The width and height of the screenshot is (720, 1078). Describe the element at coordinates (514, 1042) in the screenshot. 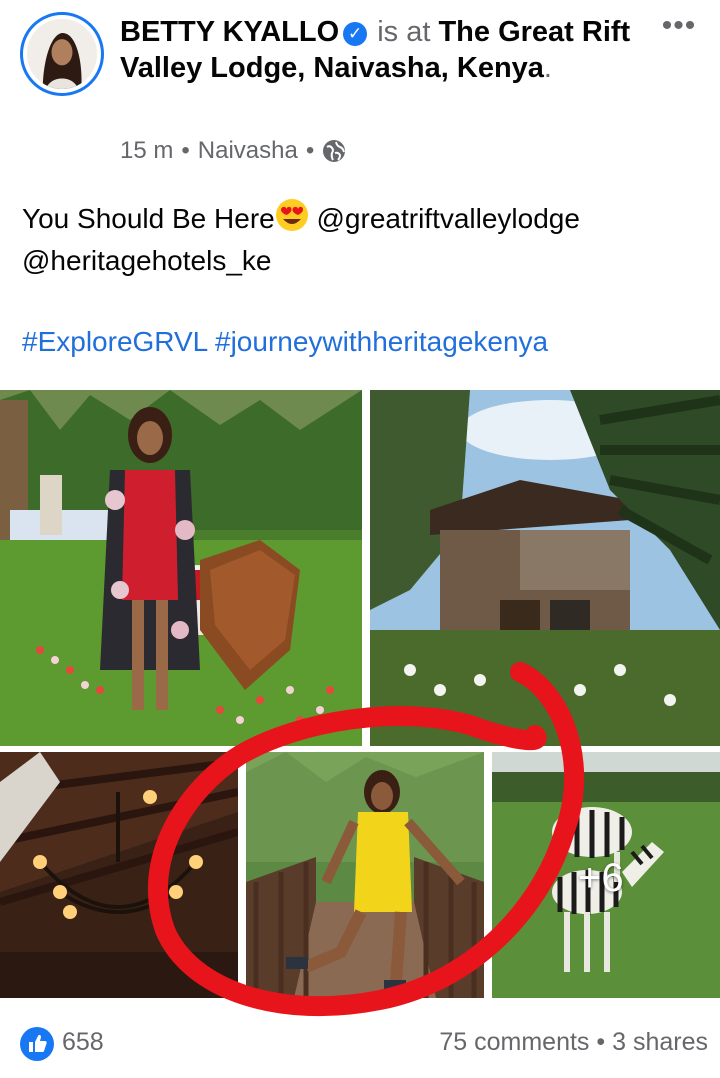

I see `comments-count: 75 comments` at that location.